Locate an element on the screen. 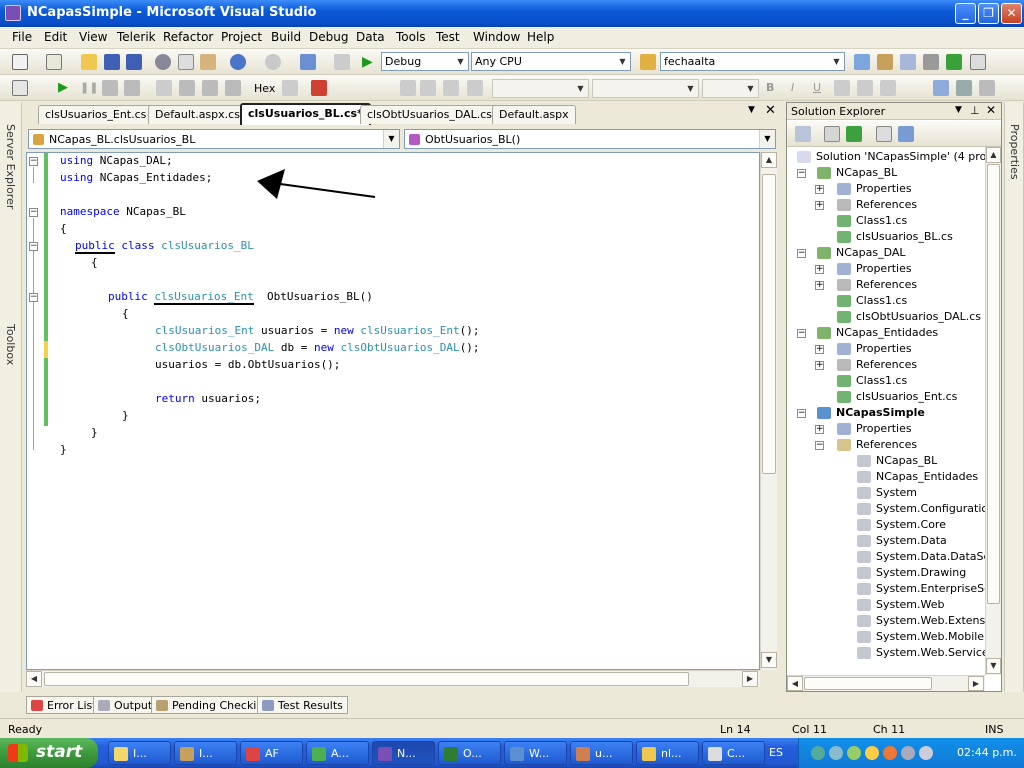  position-icon is located at coordinates (964, 88).